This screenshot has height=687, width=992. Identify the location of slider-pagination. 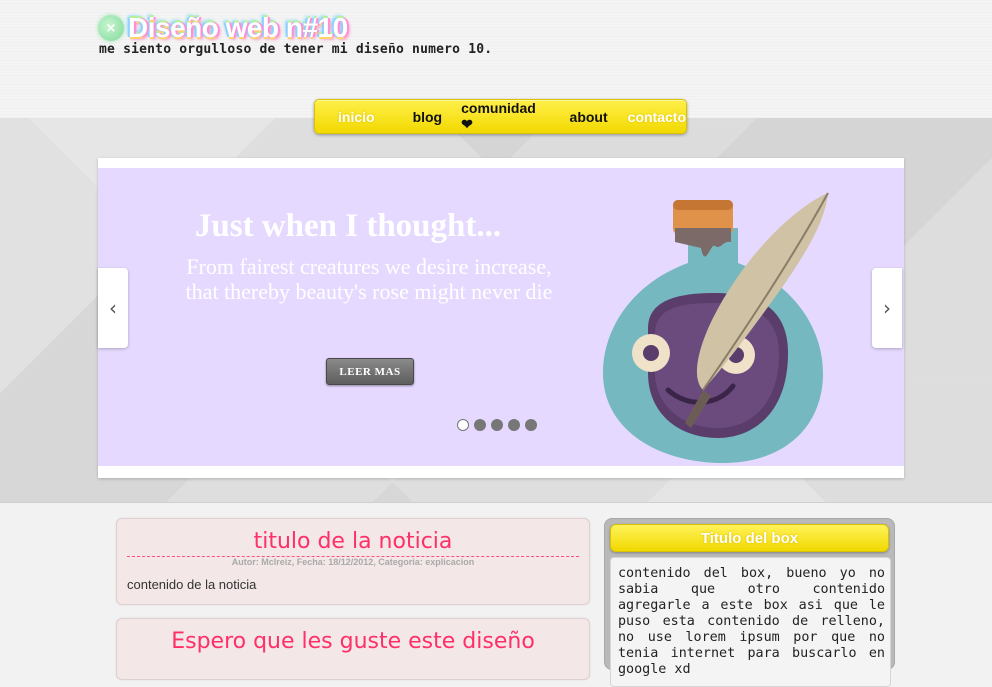
(497, 425).